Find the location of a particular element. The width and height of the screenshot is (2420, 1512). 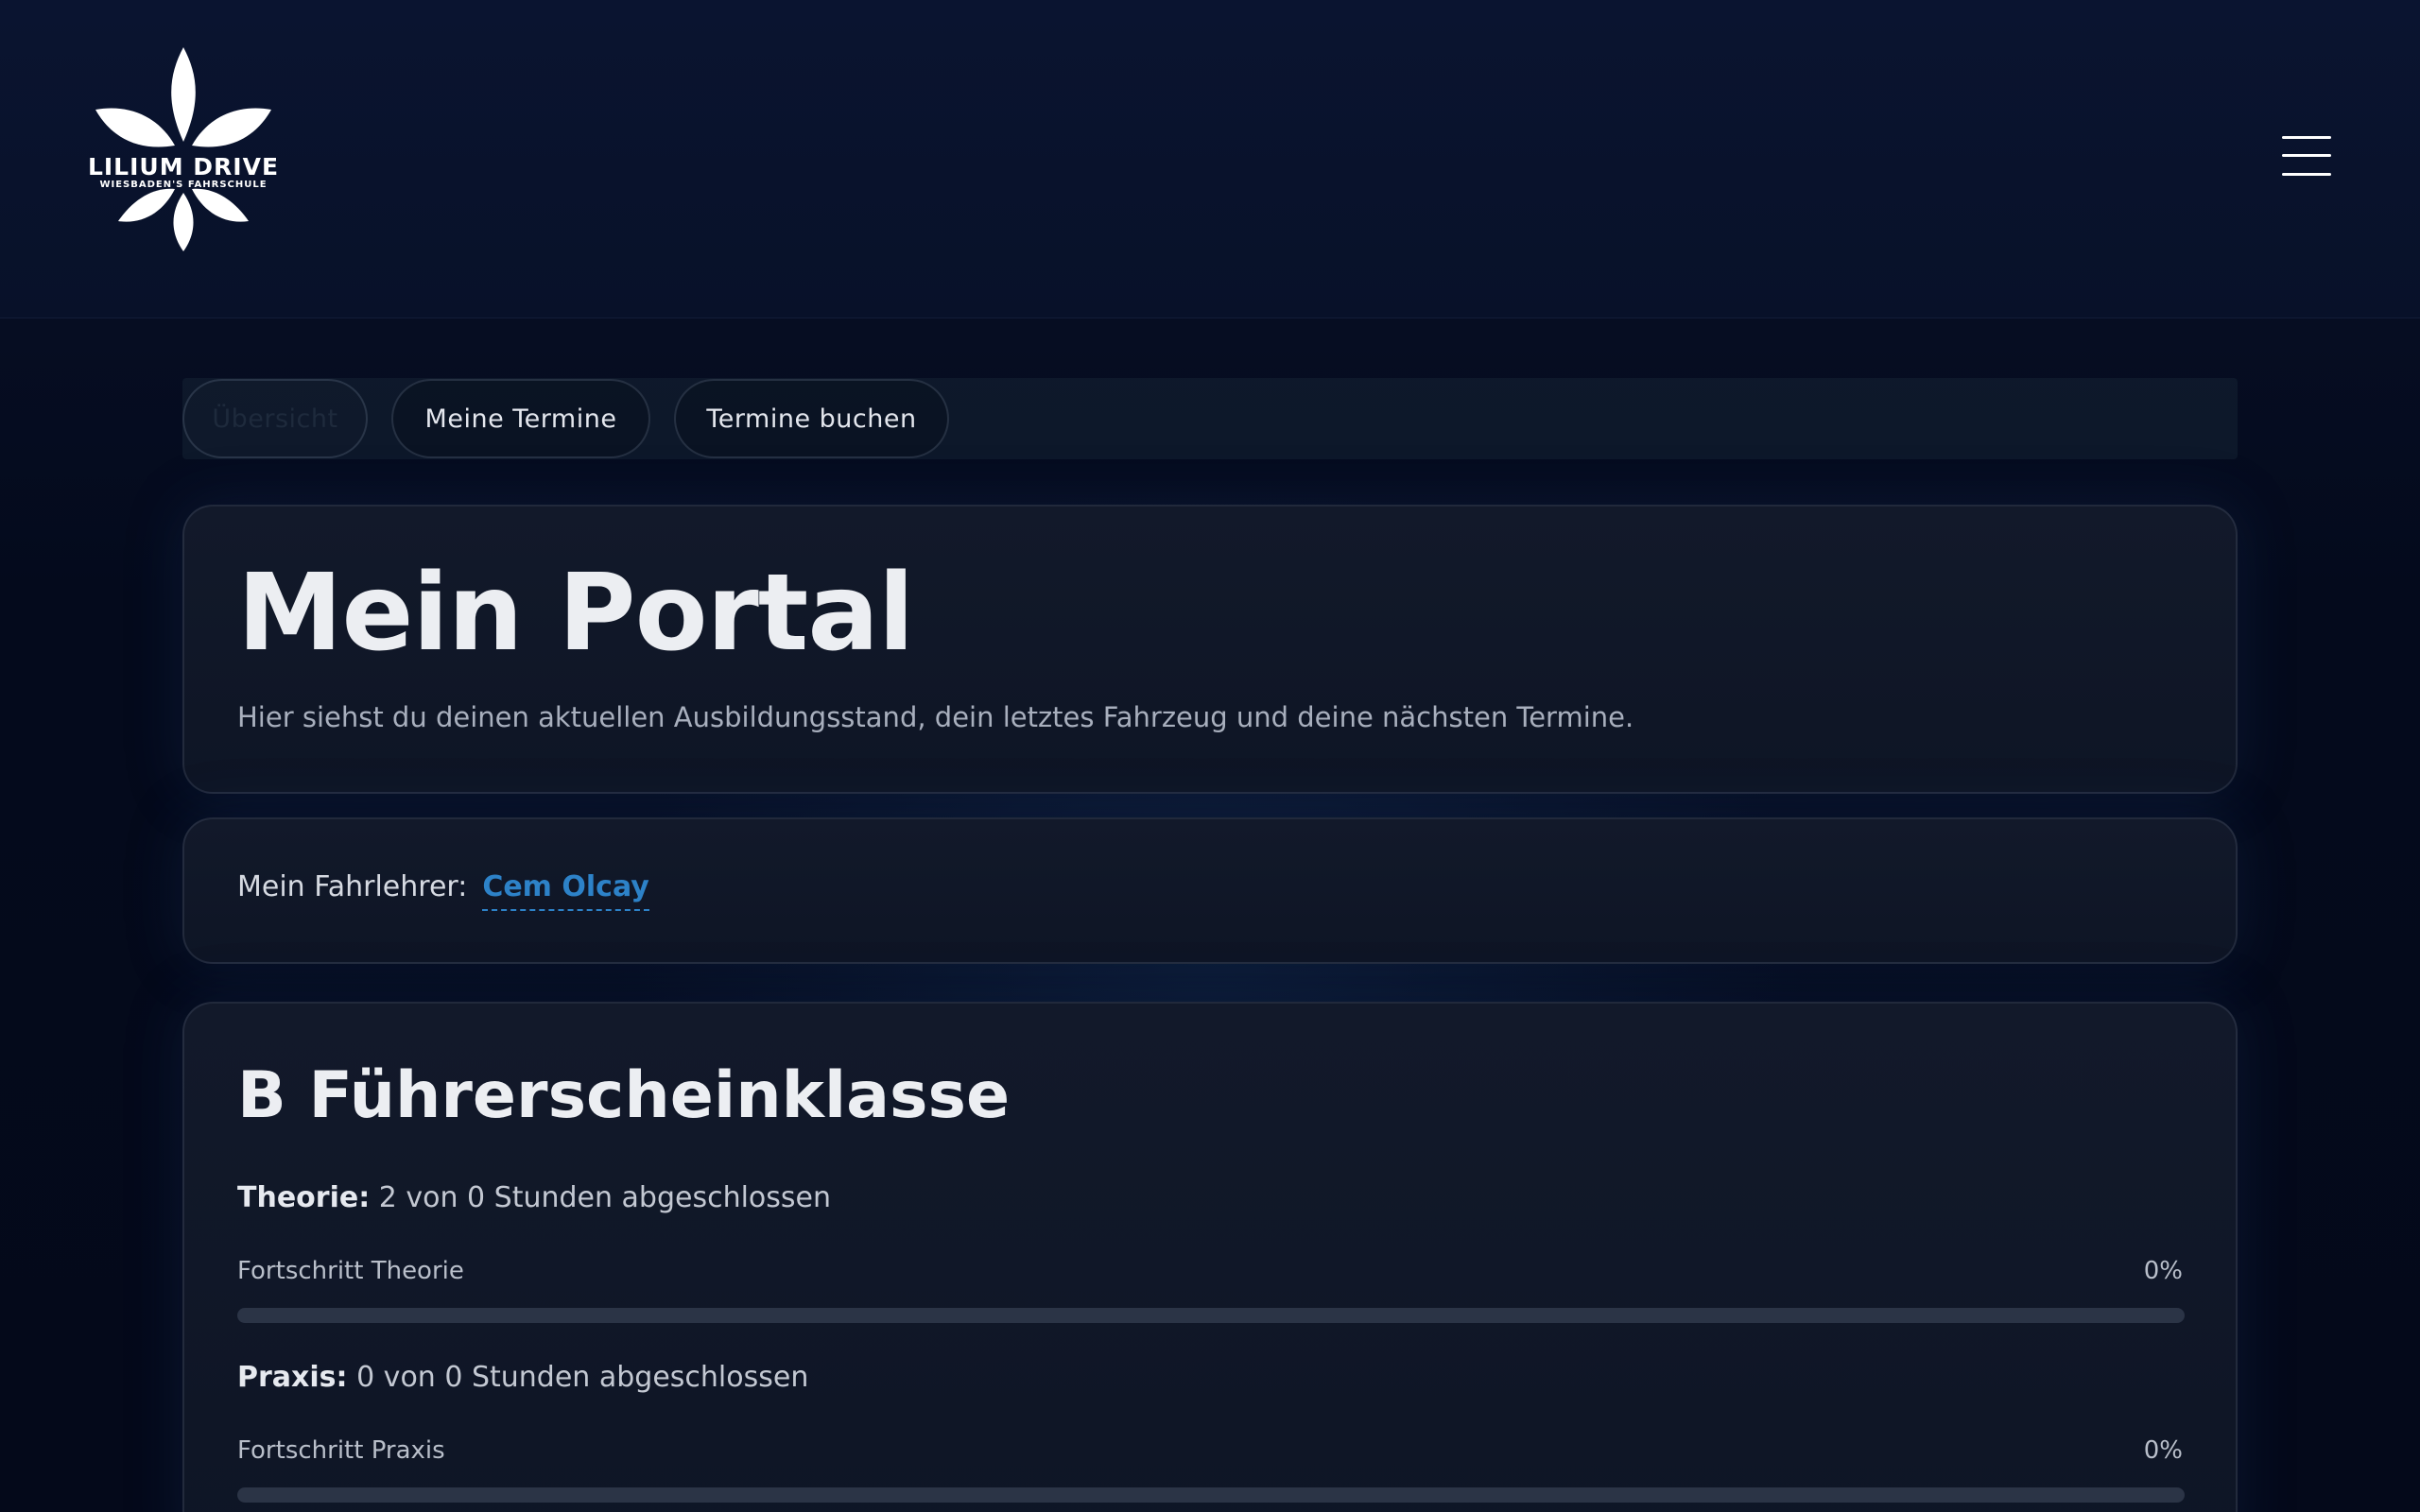

praxis-hours: Praxis: 0 von 0 Stunden abgeschlossen is located at coordinates (522, 1377).